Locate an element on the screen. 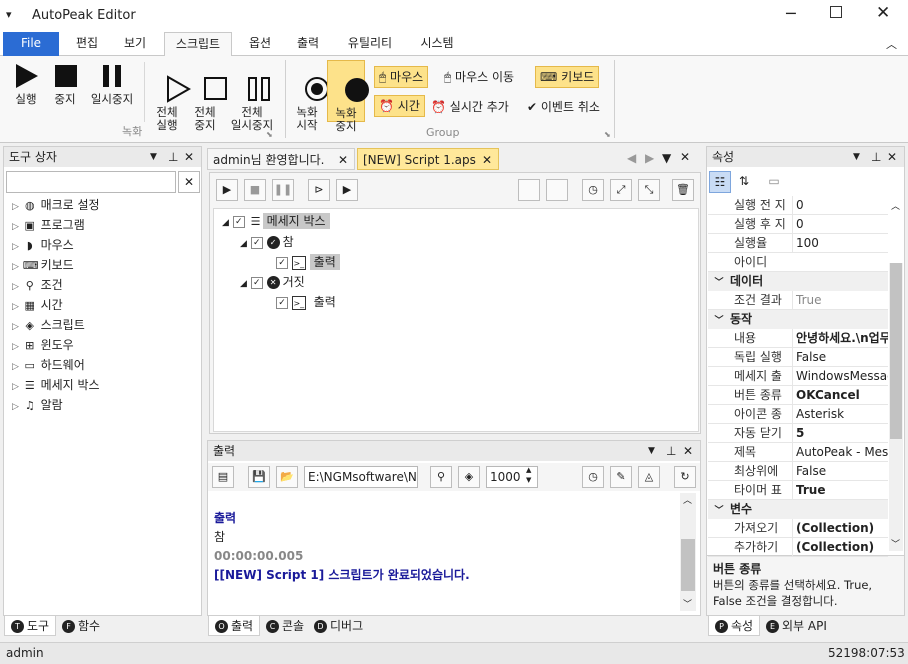  collapse-ribbon-icon: ︿ is located at coordinates (891, 44).